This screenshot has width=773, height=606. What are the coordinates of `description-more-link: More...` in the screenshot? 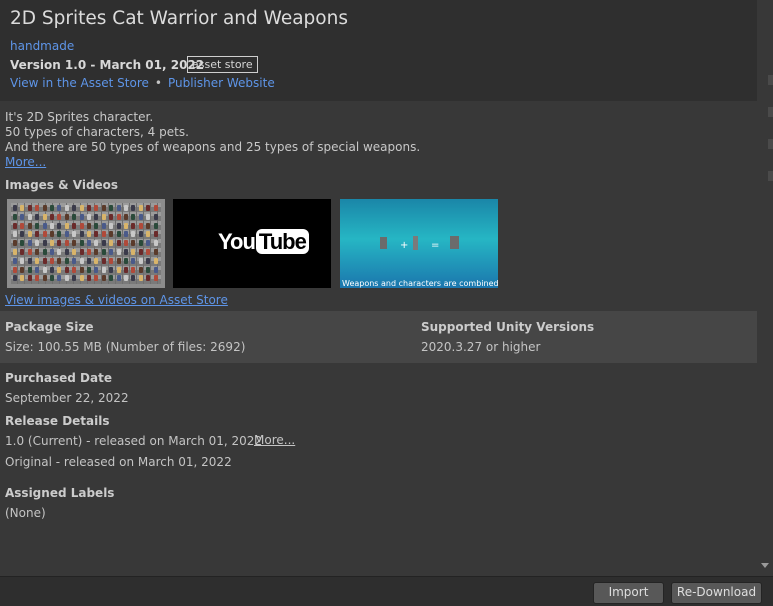 It's located at (25, 162).